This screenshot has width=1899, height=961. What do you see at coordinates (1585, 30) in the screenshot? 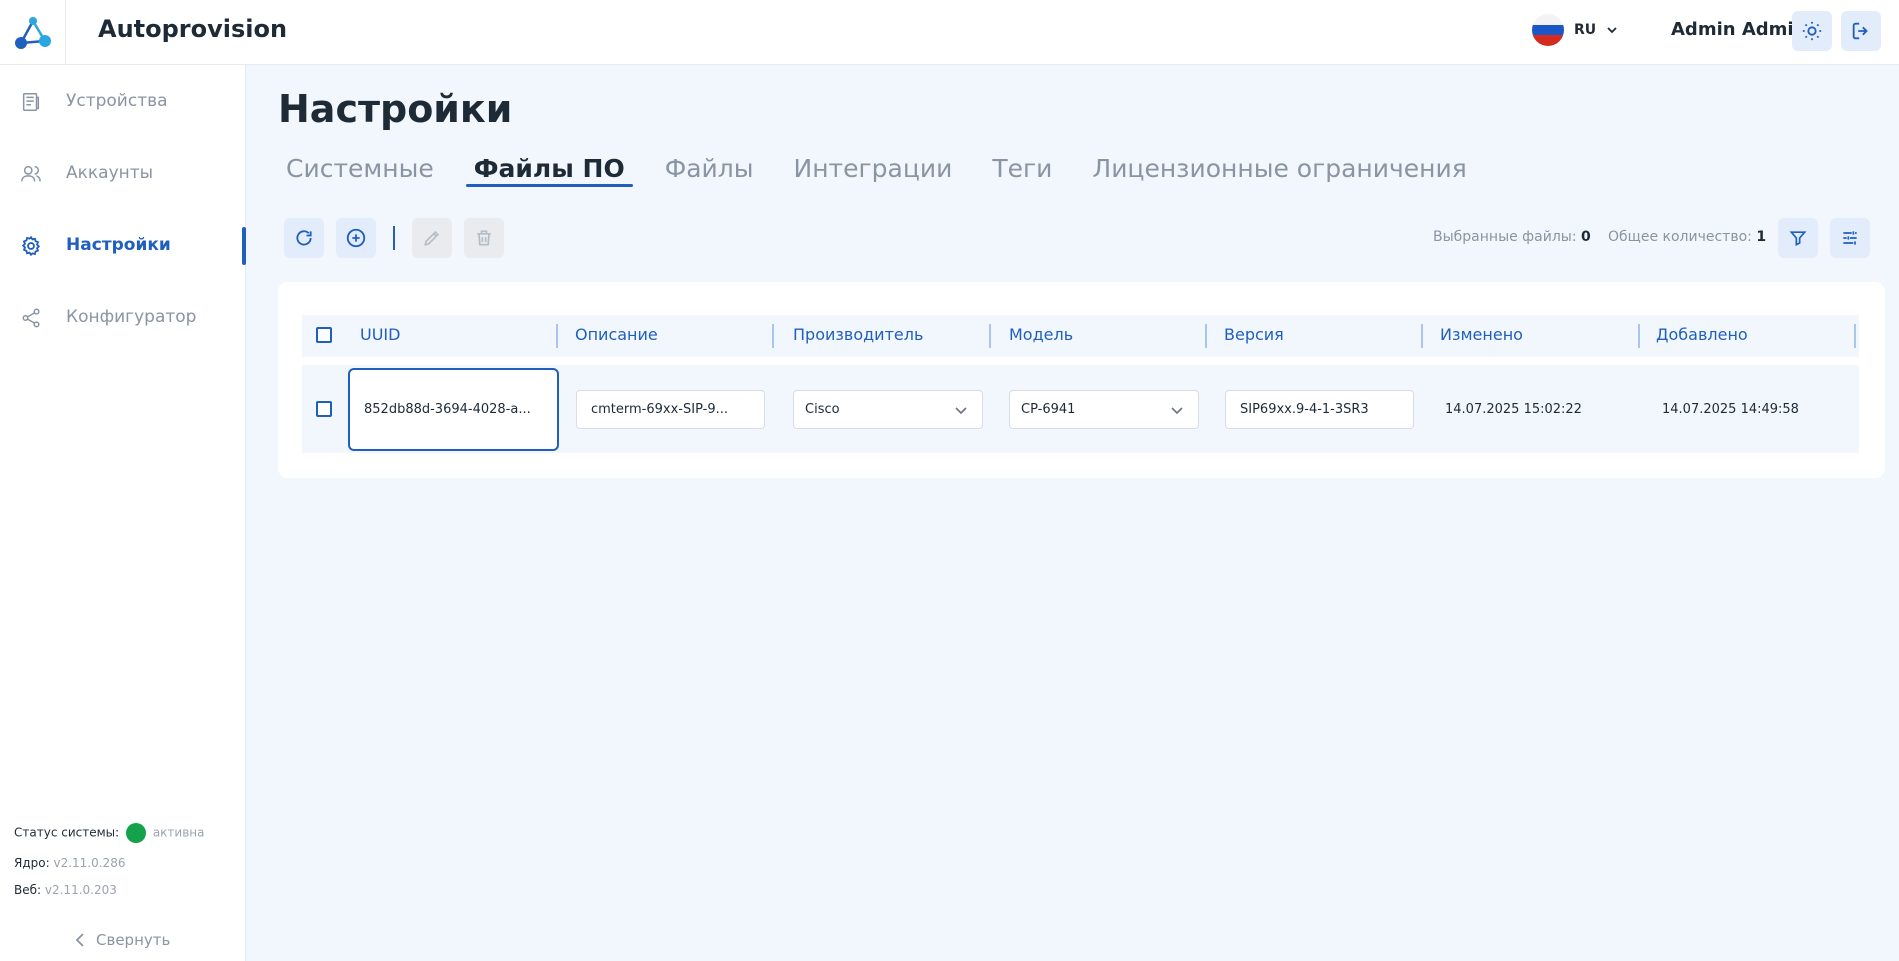
I see `language-code: RU` at bounding box center [1585, 30].